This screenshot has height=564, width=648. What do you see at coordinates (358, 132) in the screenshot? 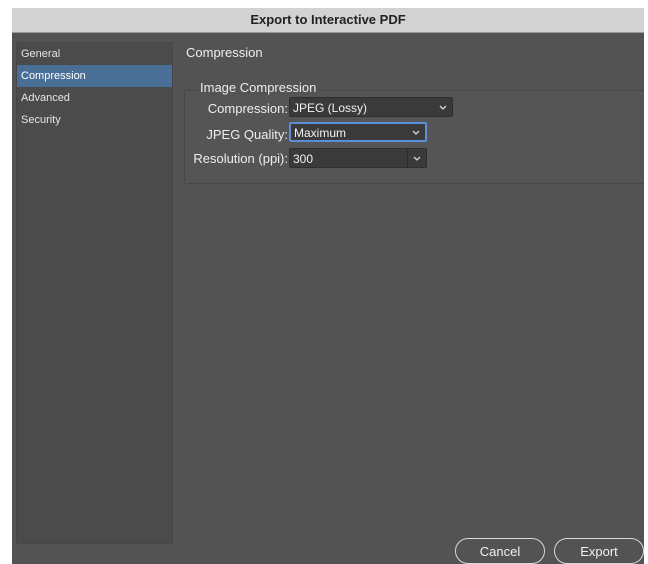
I see `jpeg-quality-select: Maximum` at bounding box center [358, 132].